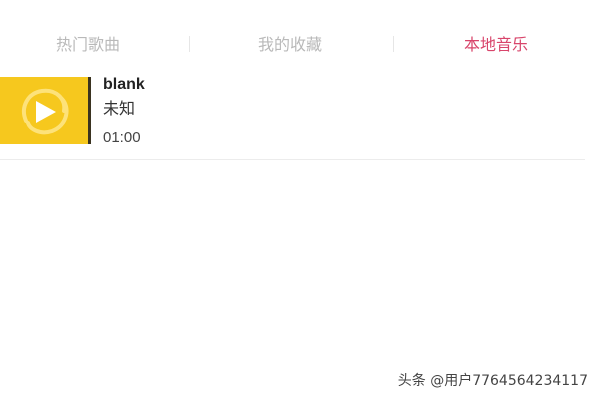 The width and height of the screenshot is (600, 400). Describe the element at coordinates (124, 84) in the screenshot. I see `song-title: blank` at that location.